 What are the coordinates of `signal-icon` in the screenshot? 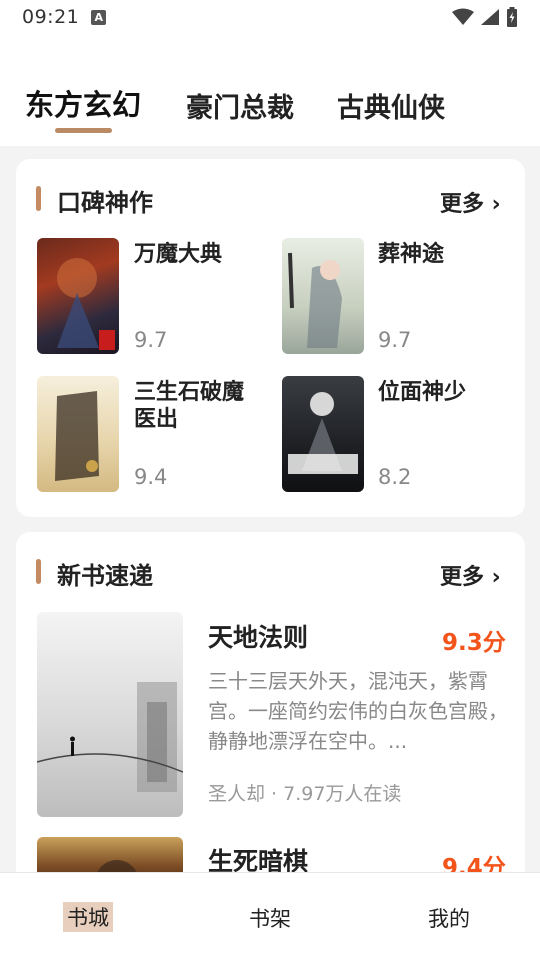 It's located at (490, 17).